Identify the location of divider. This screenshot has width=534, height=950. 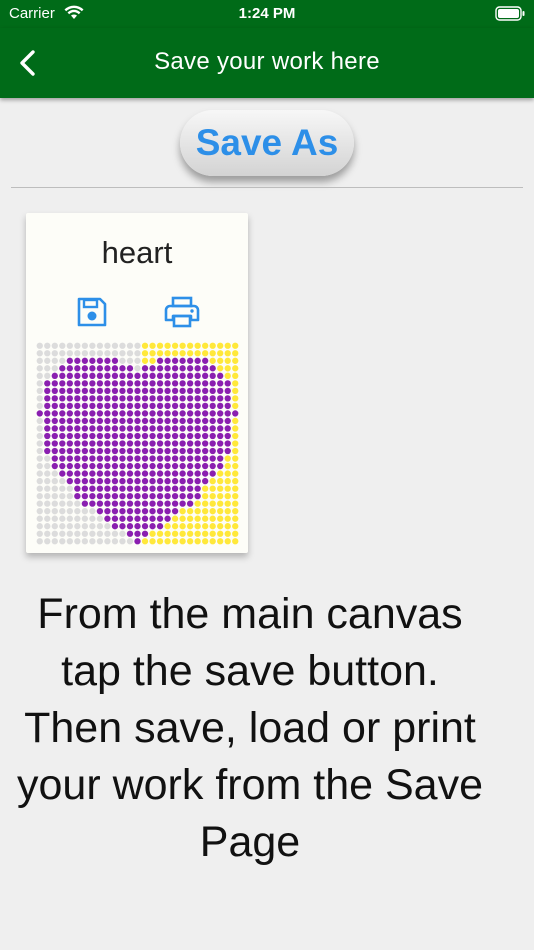
(267, 187).